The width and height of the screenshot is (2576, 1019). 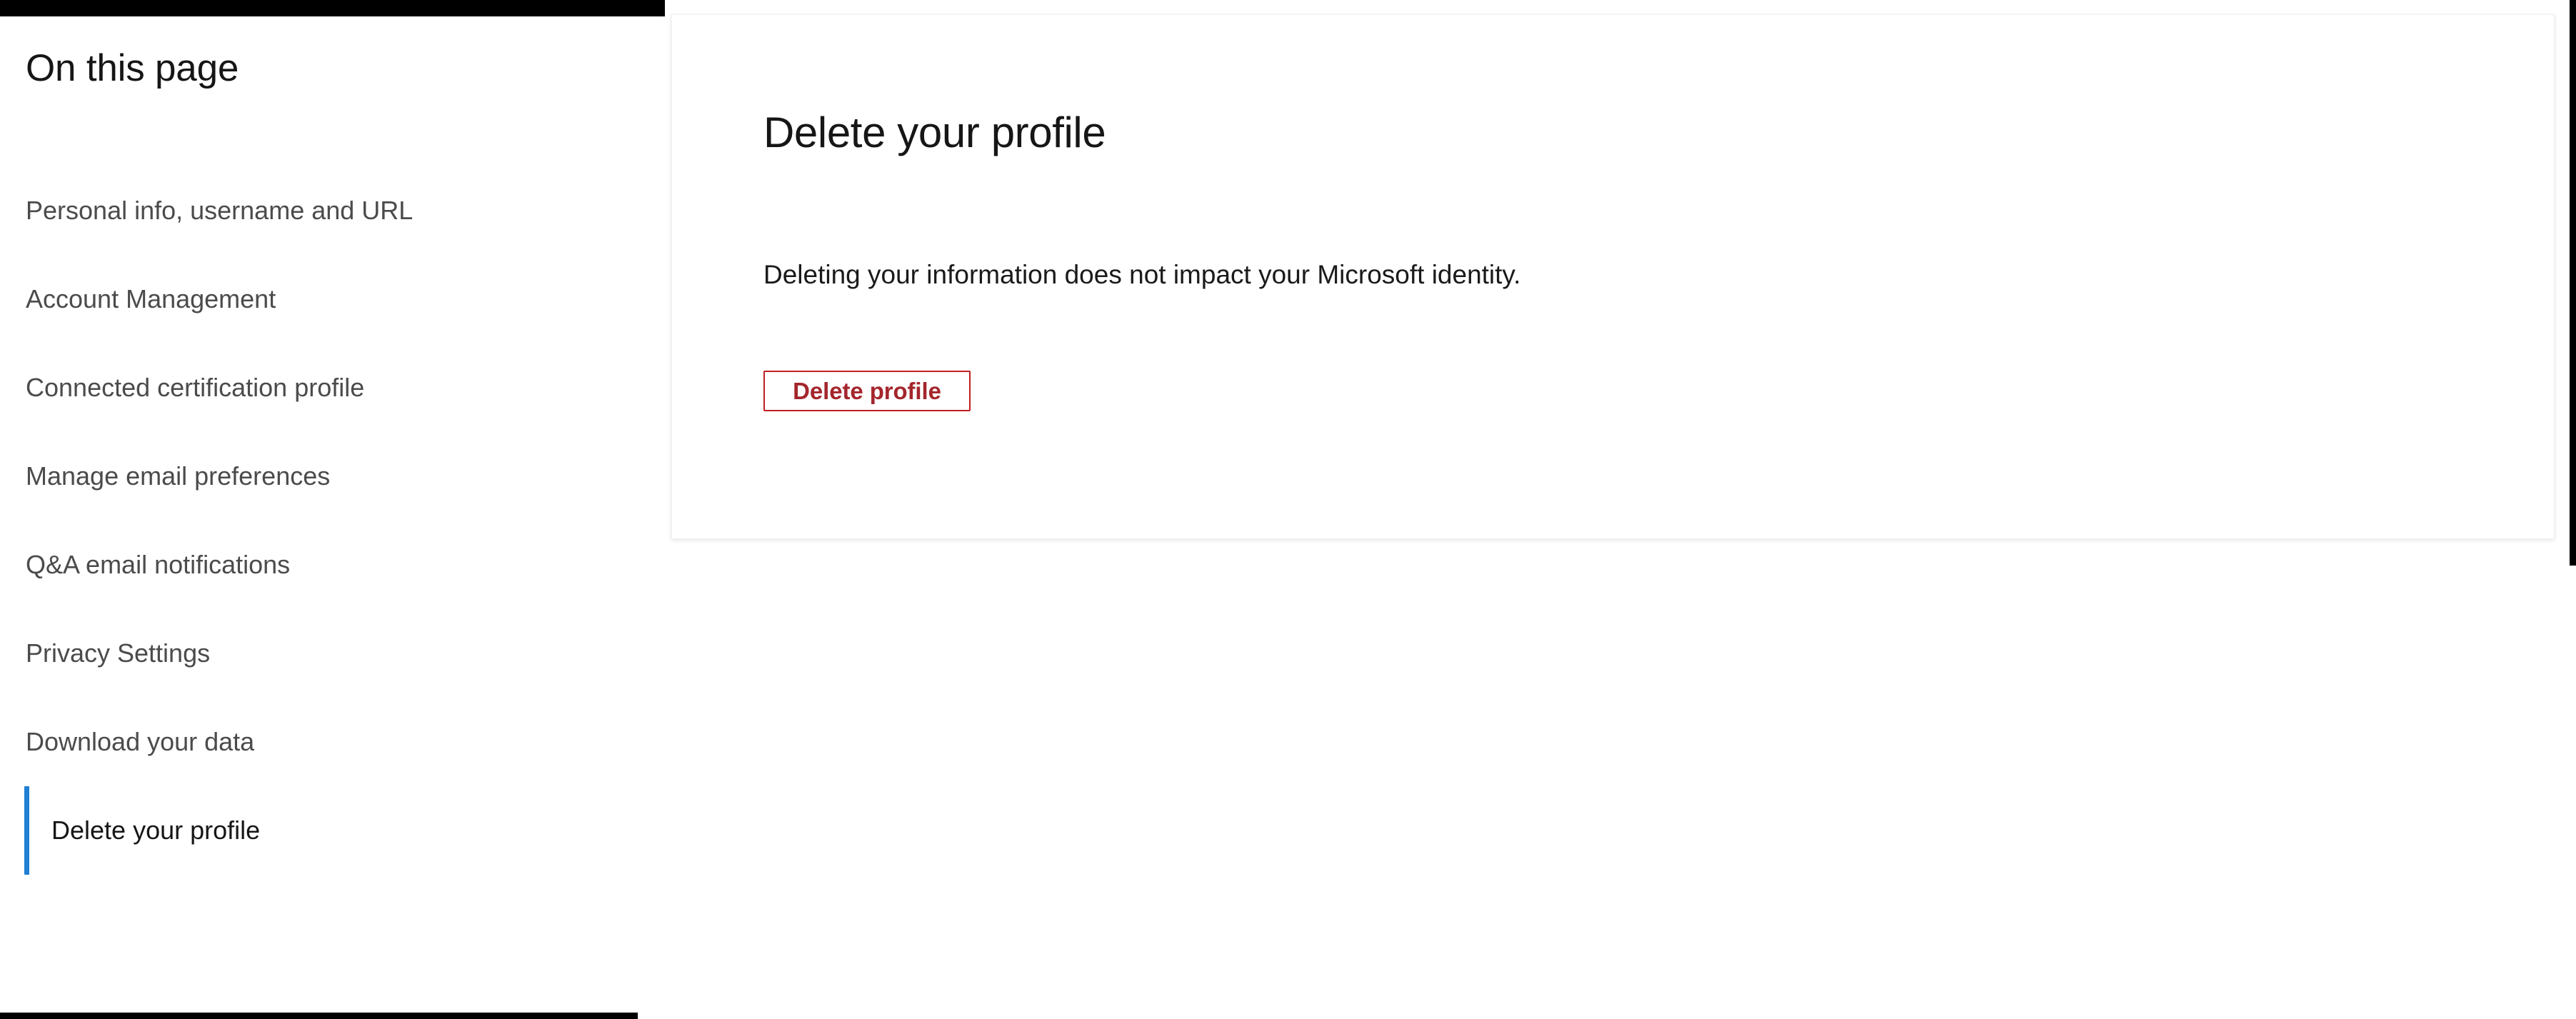 I want to click on sidebar-item-label: Delete your profile, so click(x=155, y=830).